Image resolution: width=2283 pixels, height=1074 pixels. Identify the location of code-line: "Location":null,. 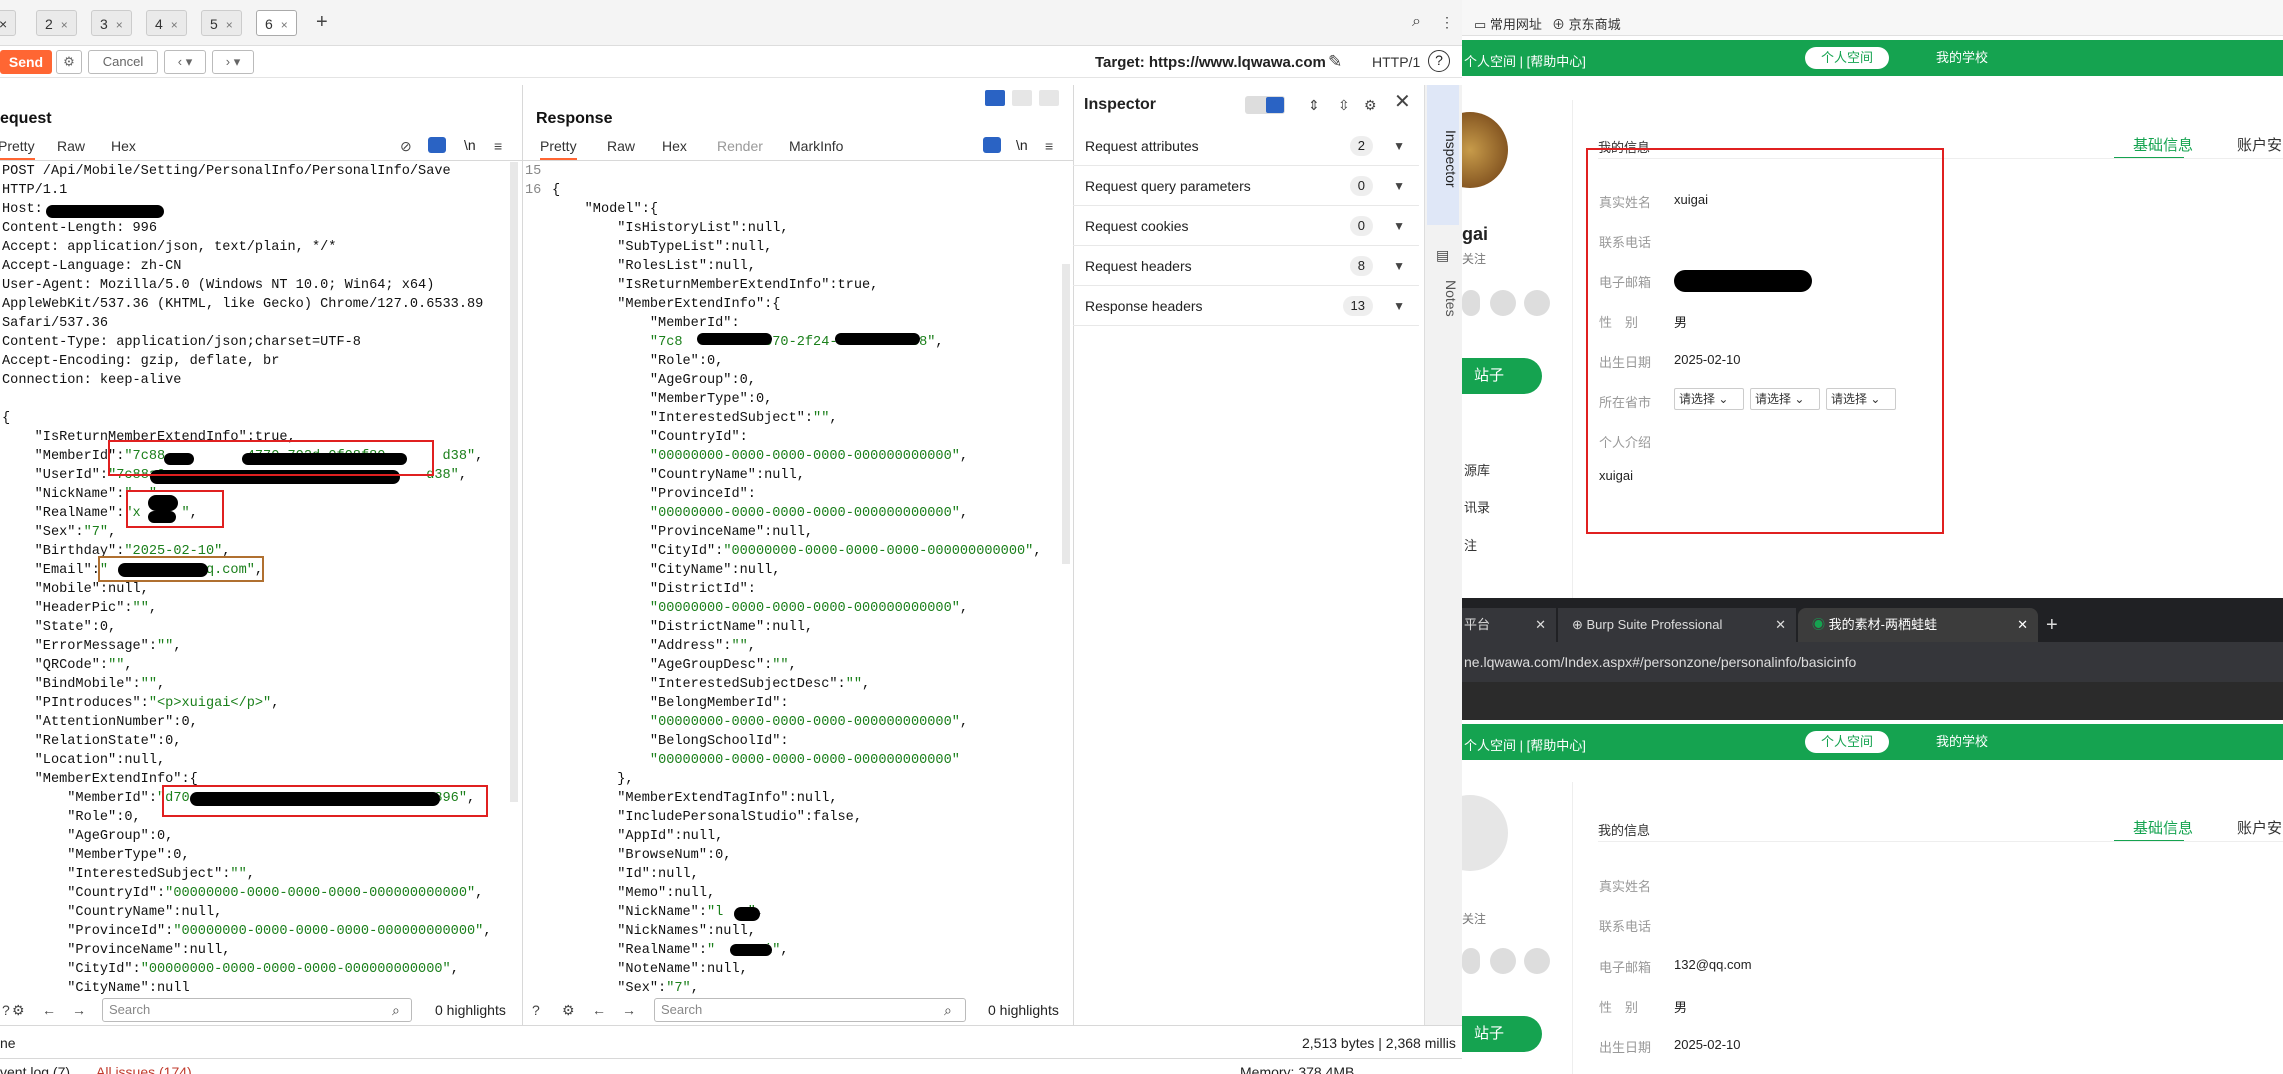
(84, 760).